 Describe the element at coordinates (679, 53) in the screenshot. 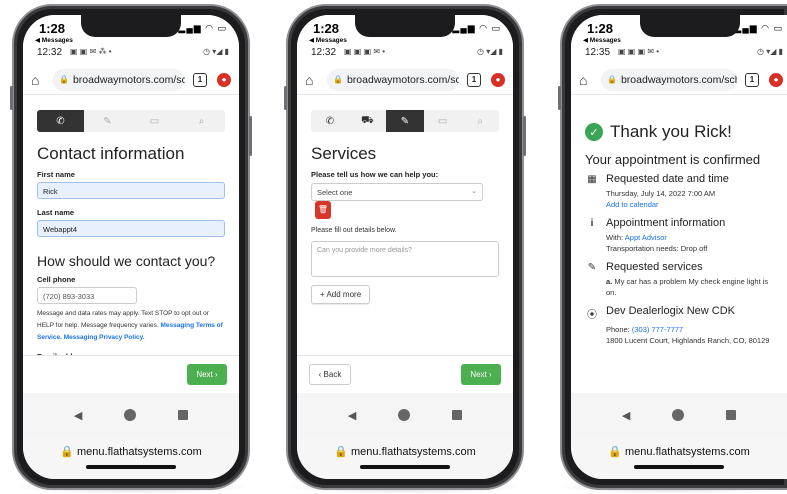

I see `android-status-bar: 12:35 ▣ ▣ ▣ ✉ • ◷ ▾◢ ▮` at that location.